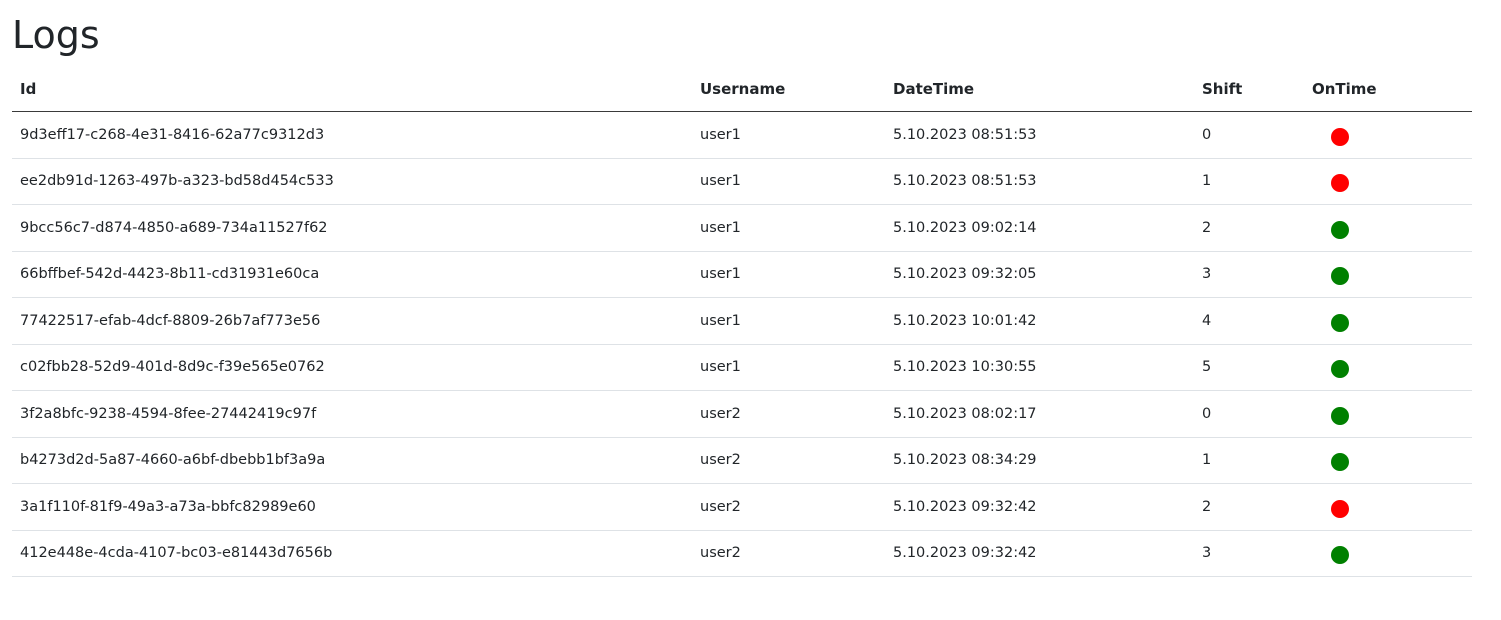 This screenshot has height=620, width=1501. I want to click on table-header: Id Username DateTime Shift OnTime, so click(742, 89).